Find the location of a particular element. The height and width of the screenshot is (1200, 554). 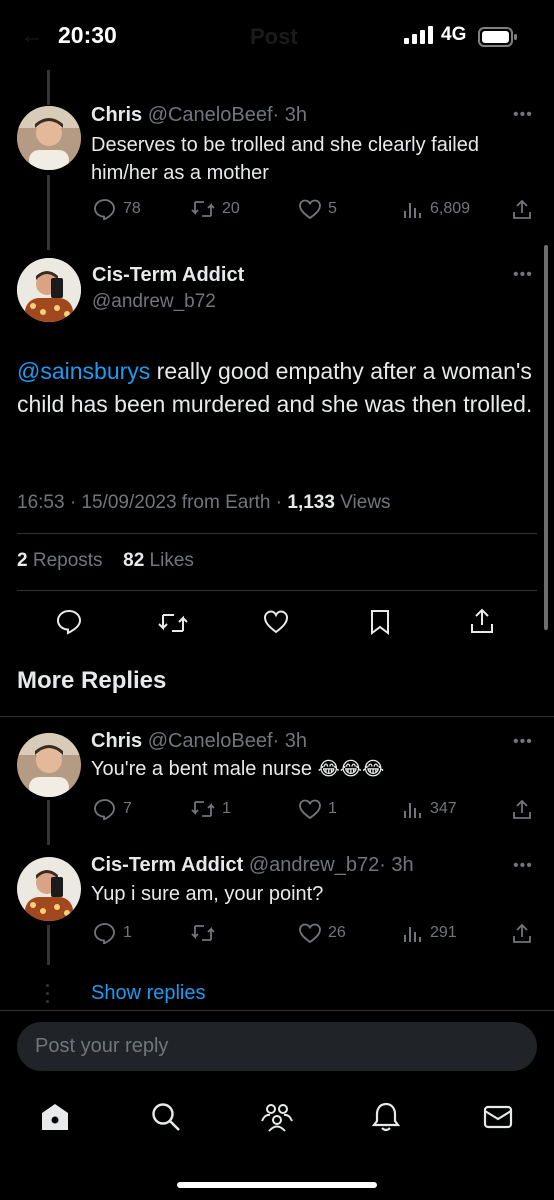

like-action: 5 is located at coordinates (317, 209).